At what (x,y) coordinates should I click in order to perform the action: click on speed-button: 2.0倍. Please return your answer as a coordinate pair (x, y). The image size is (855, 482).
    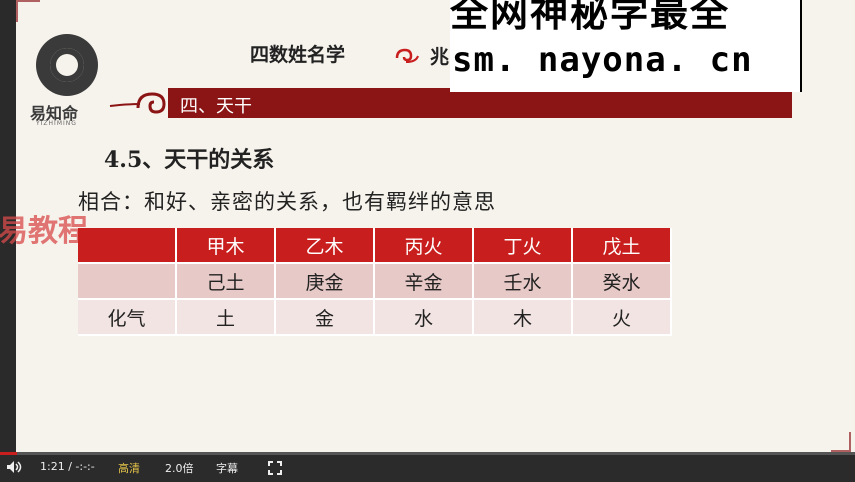
    Looking at the image, I should click on (179, 468).